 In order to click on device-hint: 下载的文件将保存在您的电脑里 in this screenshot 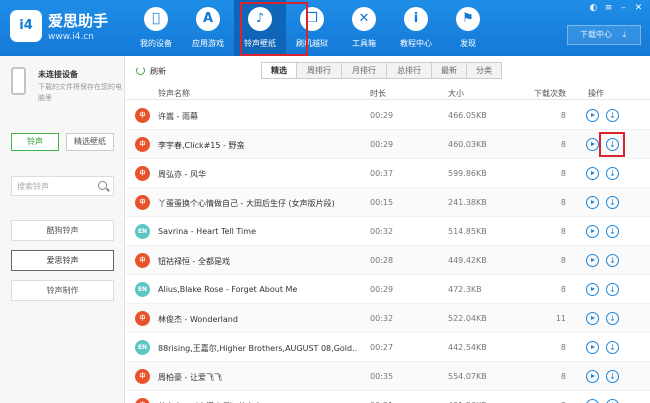, I will do `click(80, 92)`.